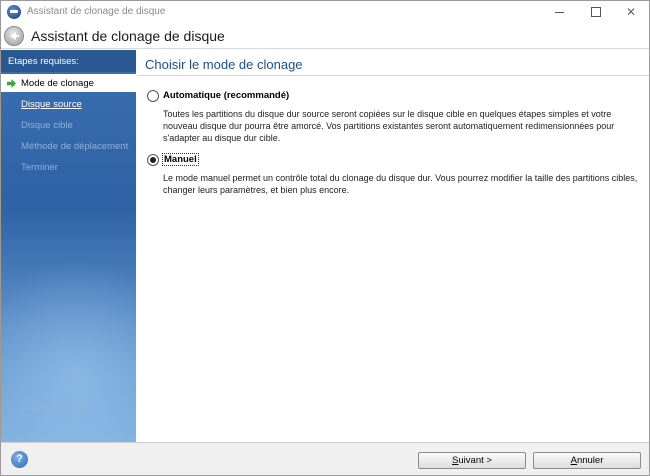  What do you see at coordinates (590, 460) in the screenshot?
I see `cancel-label: nnuler` at bounding box center [590, 460].